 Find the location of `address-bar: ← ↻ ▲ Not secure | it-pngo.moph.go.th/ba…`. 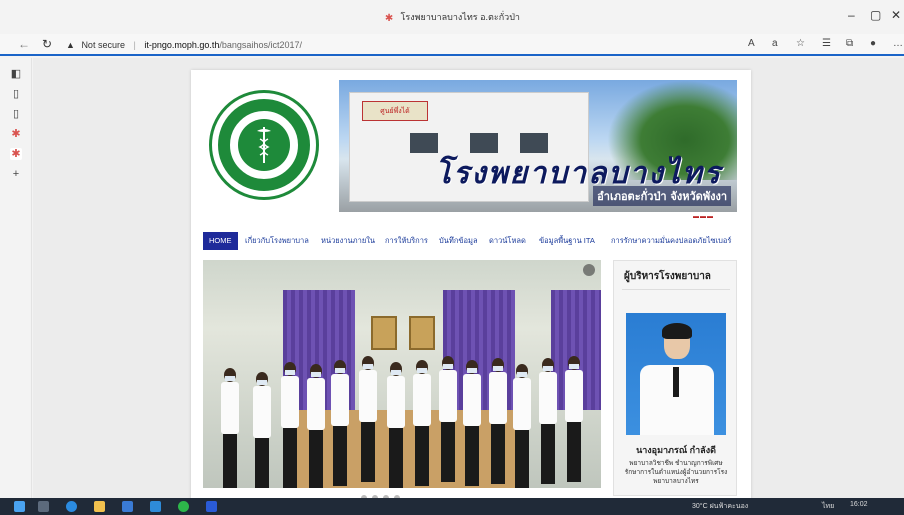

address-bar: ← ↻ ▲ Not secure | it-pngo.moph.go.th/ba… is located at coordinates (452, 45).